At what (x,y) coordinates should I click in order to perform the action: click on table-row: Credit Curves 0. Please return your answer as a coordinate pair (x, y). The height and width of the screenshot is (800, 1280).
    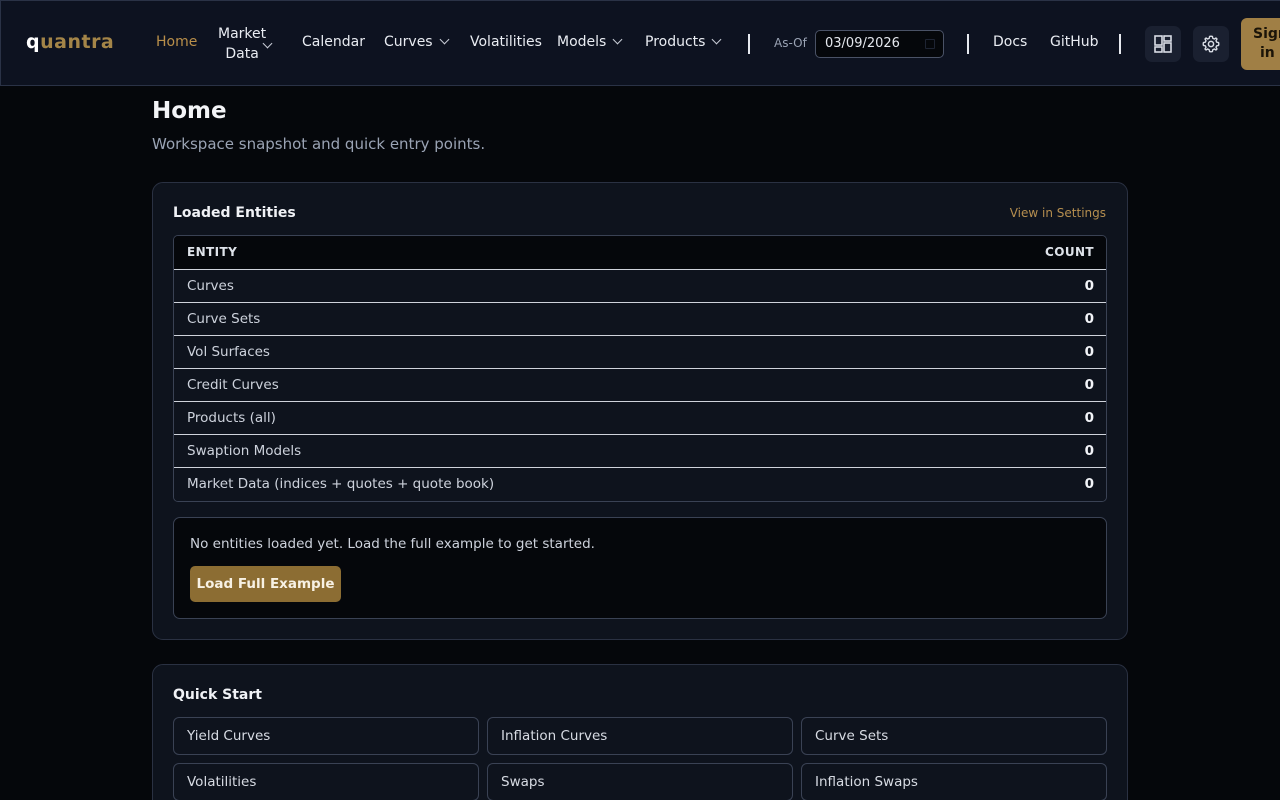
    Looking at the image, I should click on (640, 385).